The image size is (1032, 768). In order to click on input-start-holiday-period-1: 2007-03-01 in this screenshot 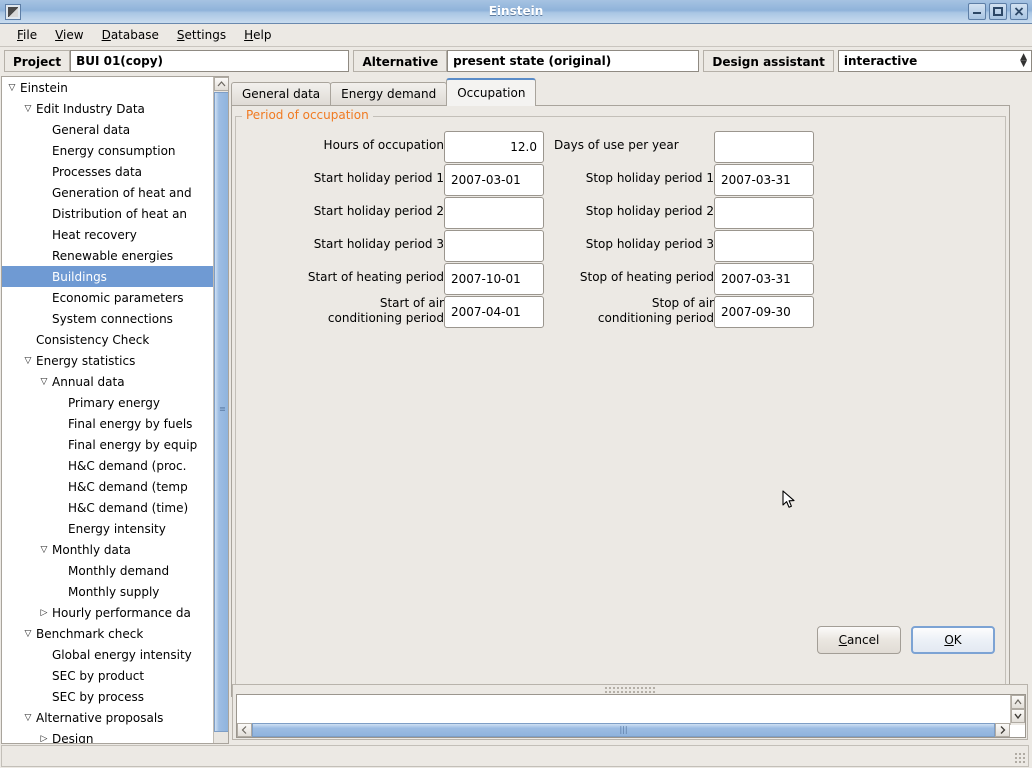, I will do `click(494, 180)`.